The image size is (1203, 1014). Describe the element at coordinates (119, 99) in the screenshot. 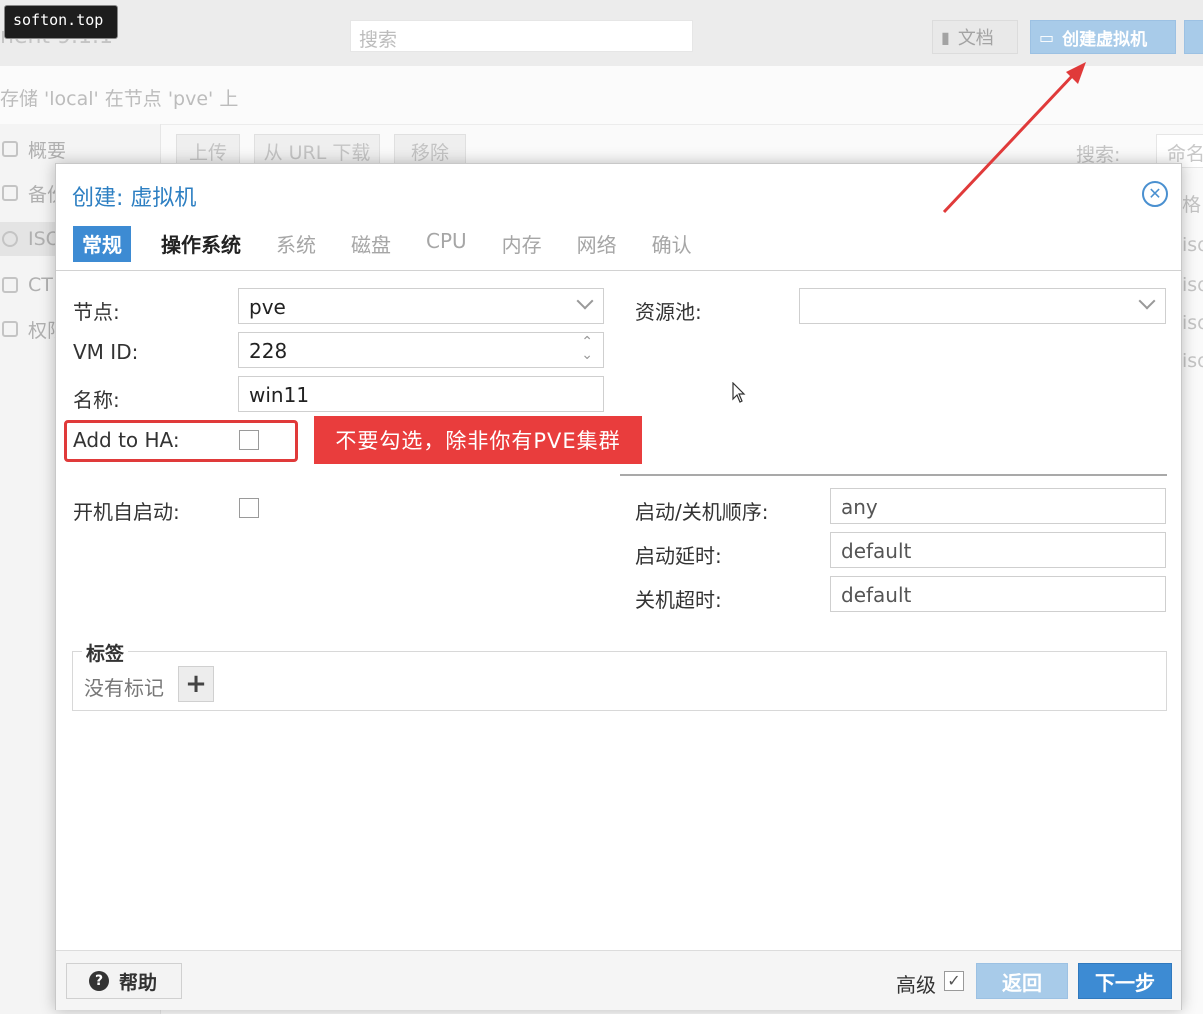

I see `storage-title: 存储 'local' 在节点 'pve' 上` at that location.